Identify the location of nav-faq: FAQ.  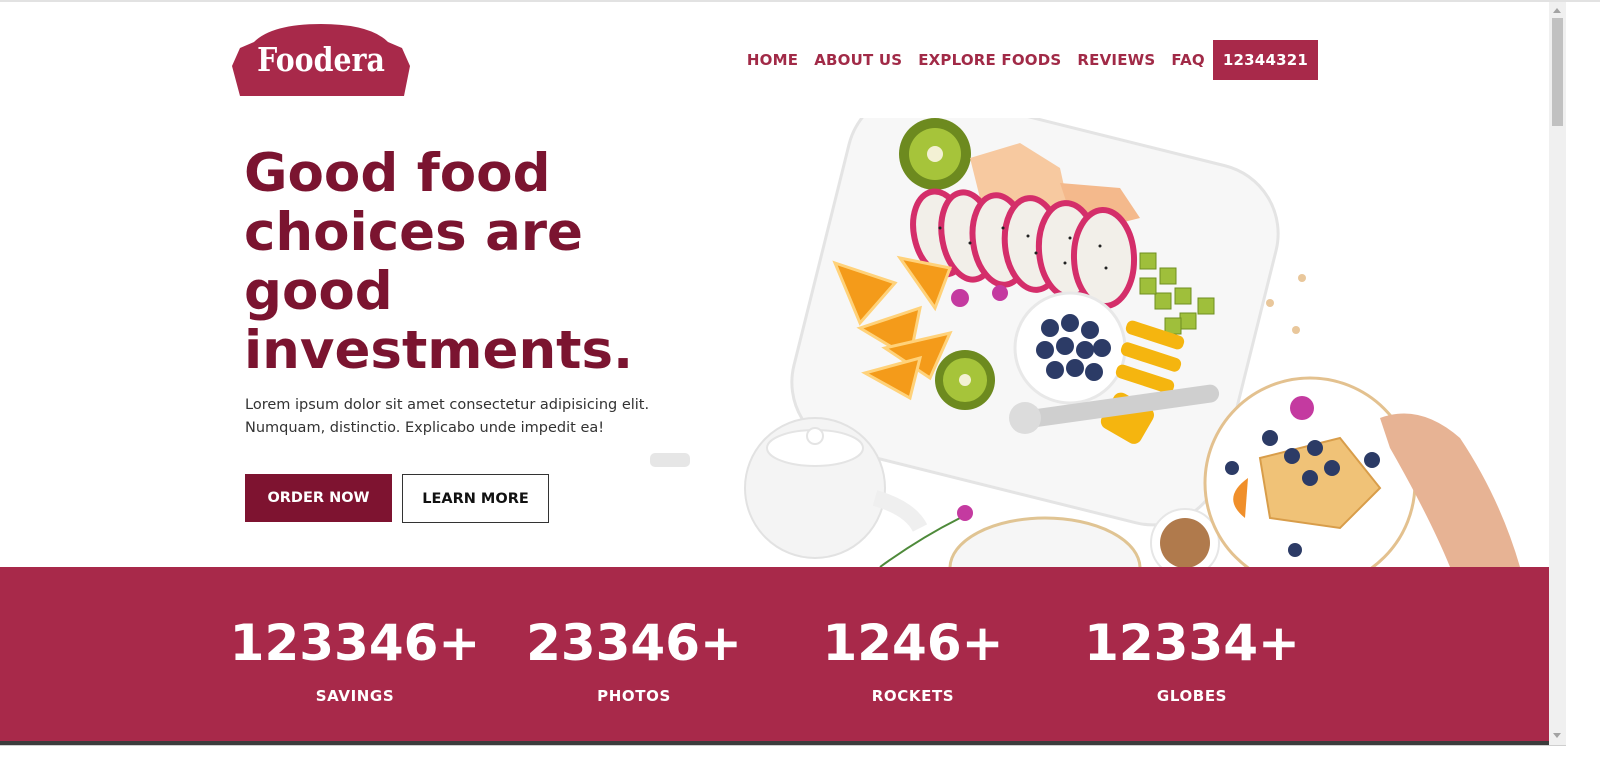
(1188, 60).